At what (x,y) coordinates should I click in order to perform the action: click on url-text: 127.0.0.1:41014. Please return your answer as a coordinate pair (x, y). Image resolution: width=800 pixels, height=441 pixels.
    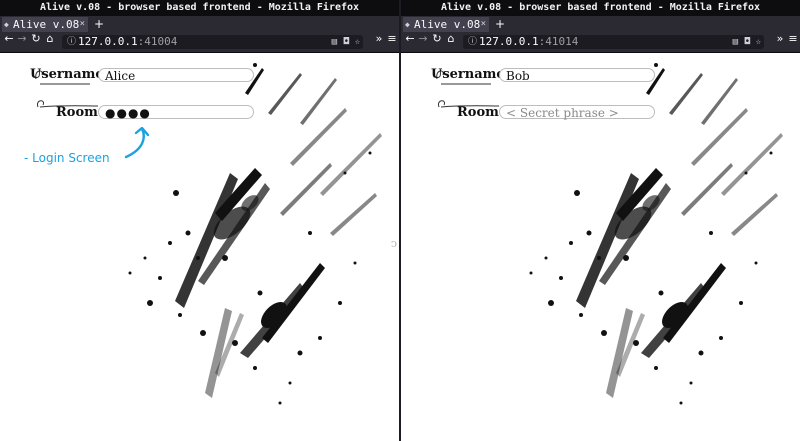
    Looking at the image, I should click on (529, 41).